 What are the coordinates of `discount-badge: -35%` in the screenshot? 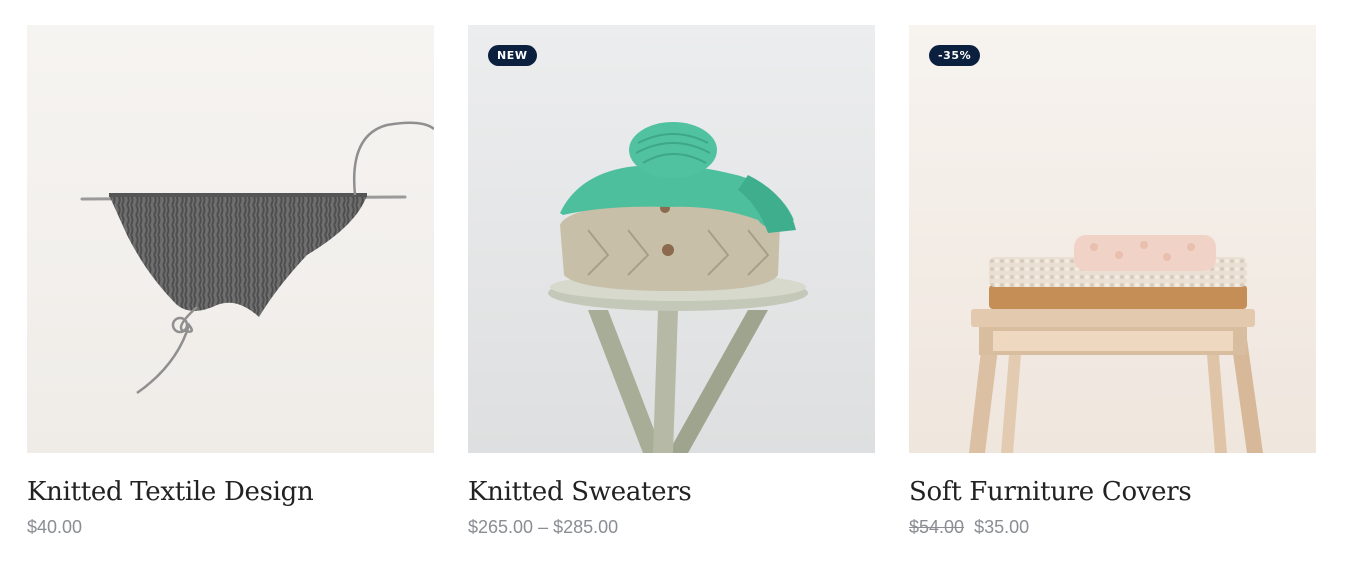 It's located at (955, 55).